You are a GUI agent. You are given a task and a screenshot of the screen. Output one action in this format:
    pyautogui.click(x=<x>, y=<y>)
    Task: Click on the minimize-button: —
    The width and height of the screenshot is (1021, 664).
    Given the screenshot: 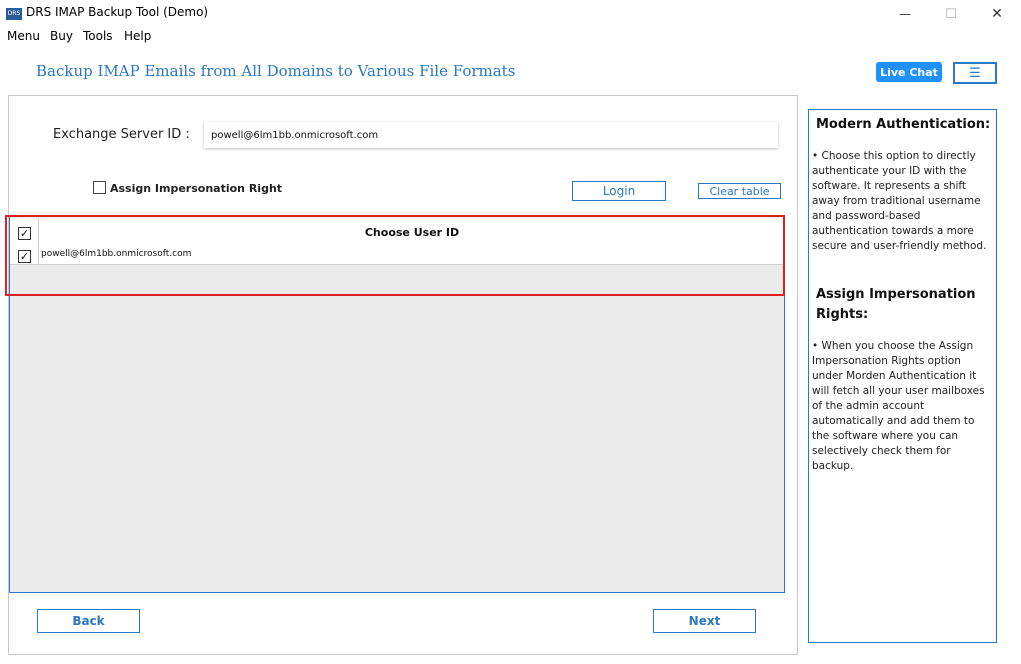 What is the action you would take?
    pyautogui.click(x=905, y=14)
    